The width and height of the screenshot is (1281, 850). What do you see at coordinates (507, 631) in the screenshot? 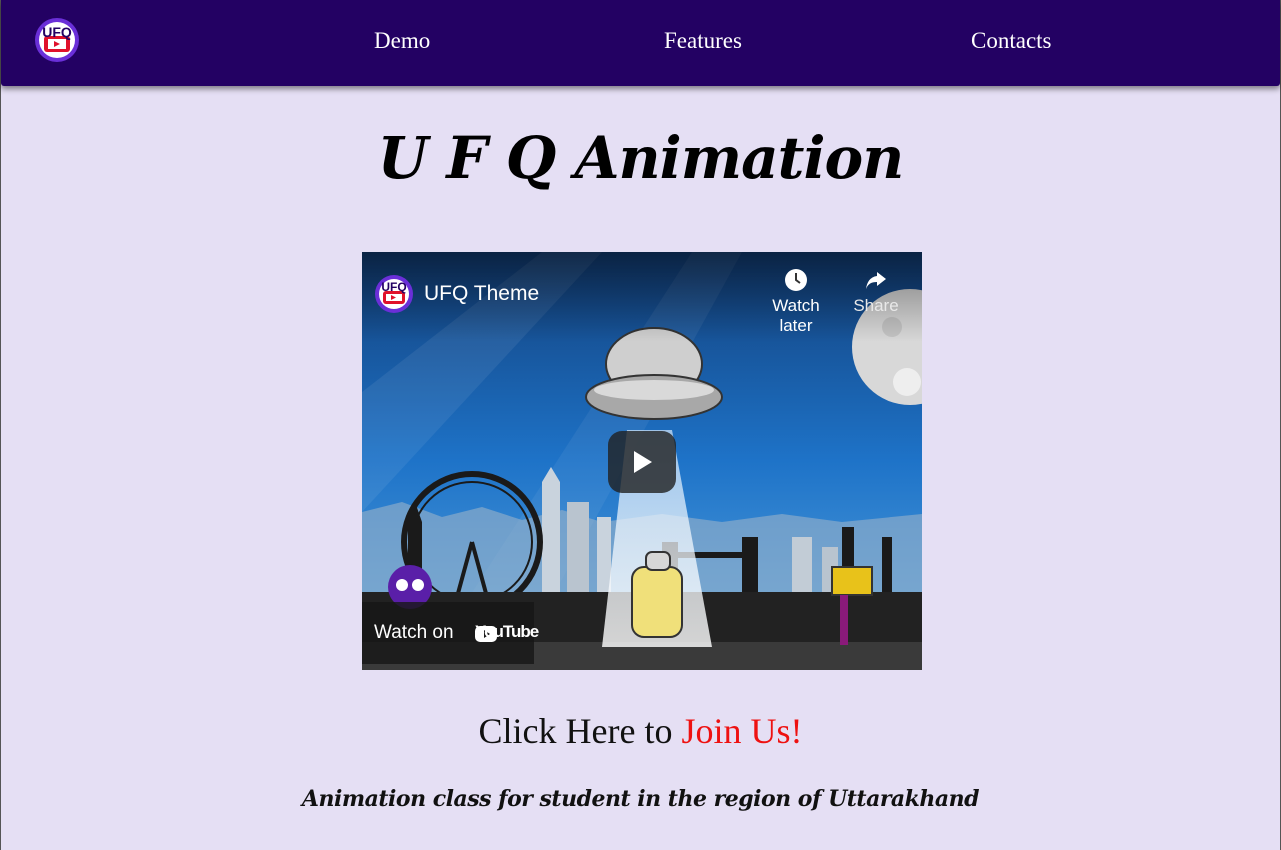
I see `youtube-wordmark: YouTube` at bounding box center [507, 631].